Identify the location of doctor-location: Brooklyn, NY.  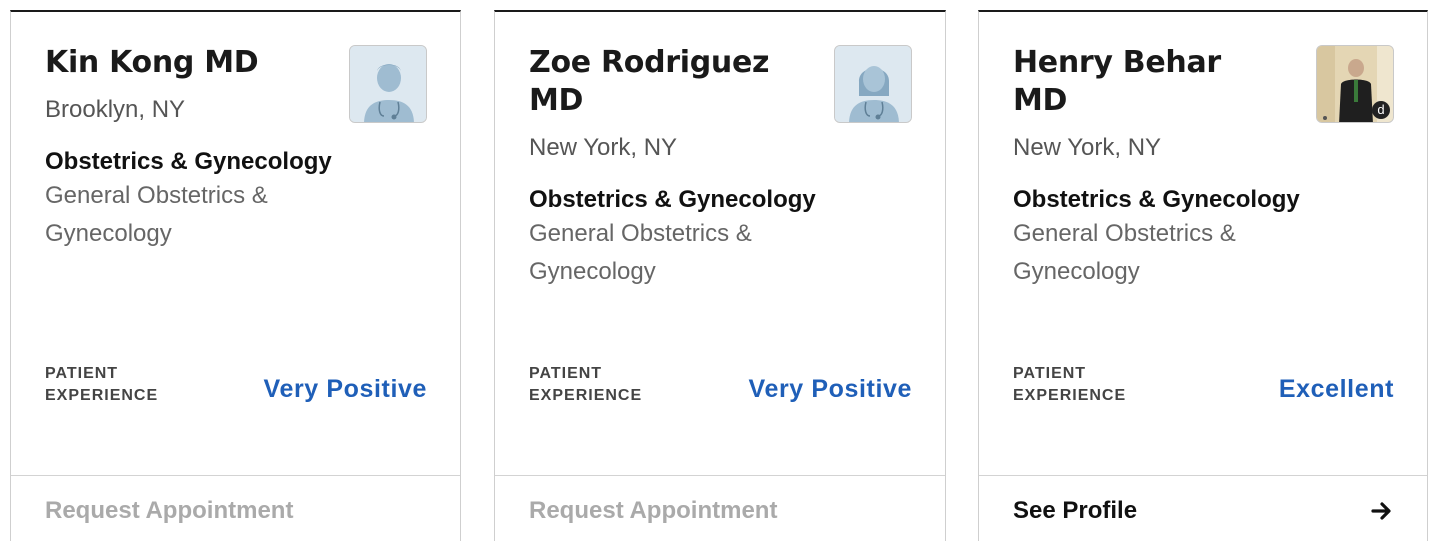
(115, 109).